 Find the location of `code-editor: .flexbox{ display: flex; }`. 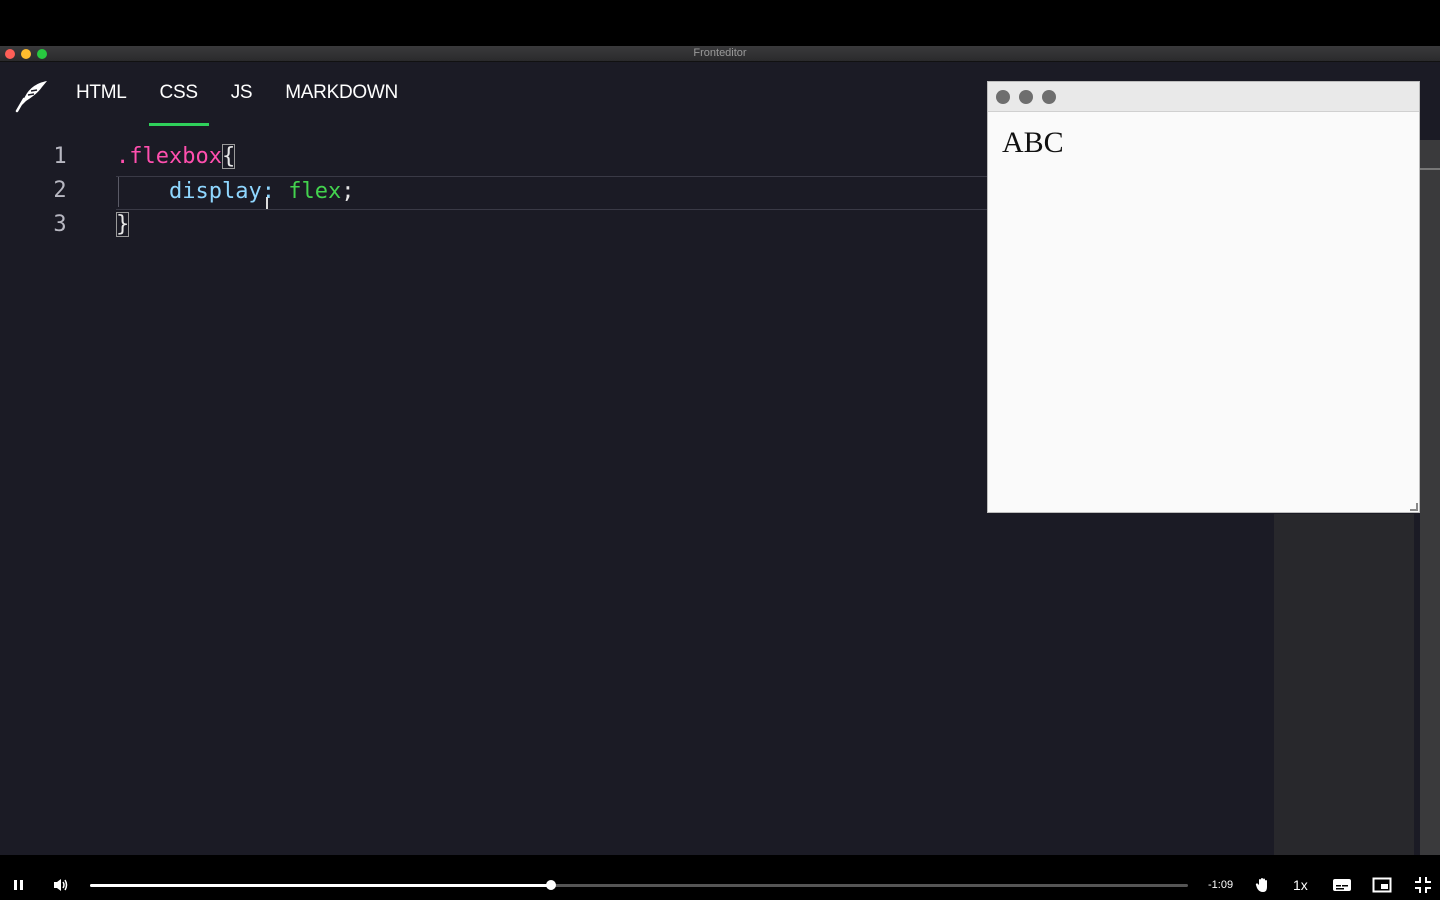

code-editor: .flexbox{ display: flex; } is located at coordinates (552, 193).